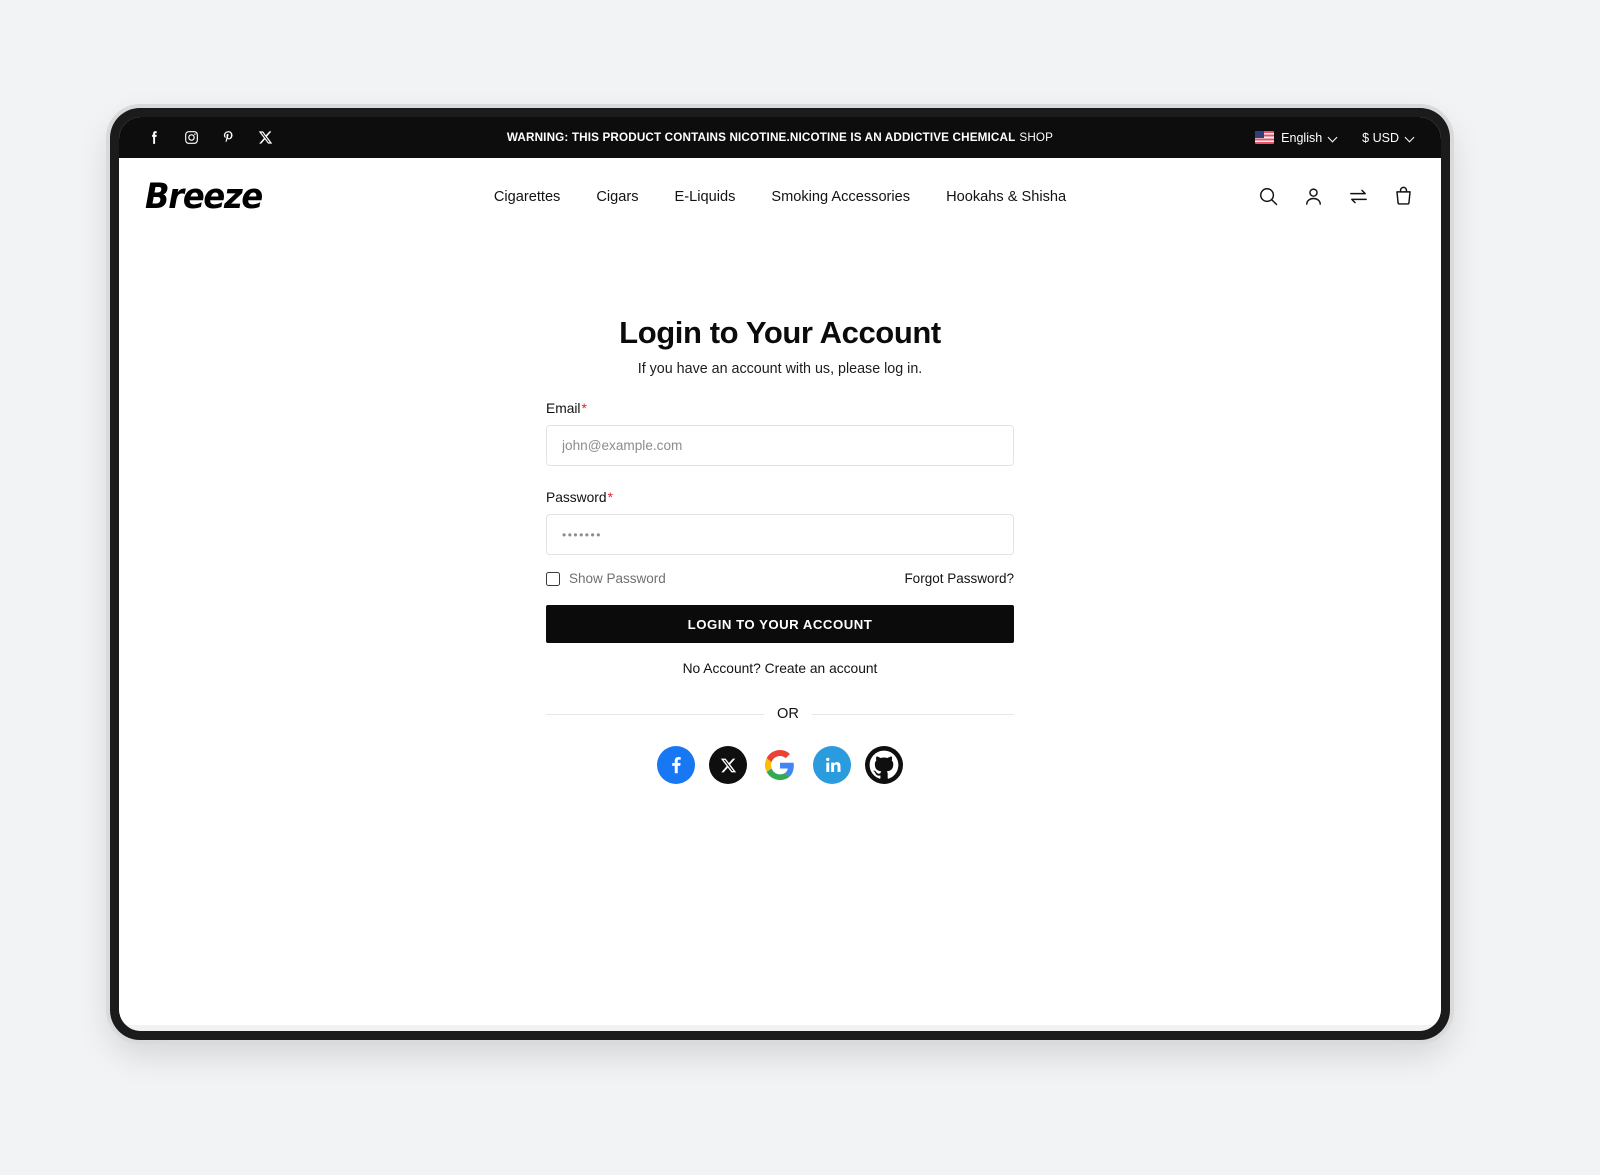 The height and width of the screenshot is (1175, 1600). I want to click on password-options-row: Show Password Forgot Password?, so click(780, 578).